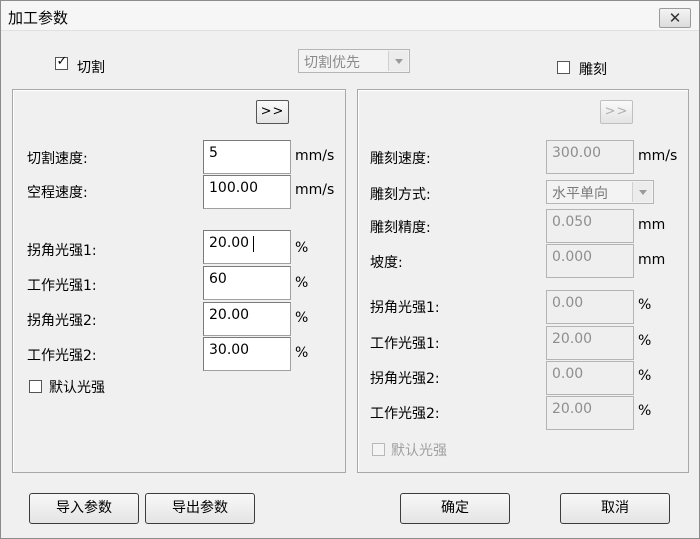 This screenshot has height=539, width=700. What do you see at coordinates (57, 159) in the screenshot?
I see `cut-speed-label: 切割速度:` at bounding box center [57, 159].